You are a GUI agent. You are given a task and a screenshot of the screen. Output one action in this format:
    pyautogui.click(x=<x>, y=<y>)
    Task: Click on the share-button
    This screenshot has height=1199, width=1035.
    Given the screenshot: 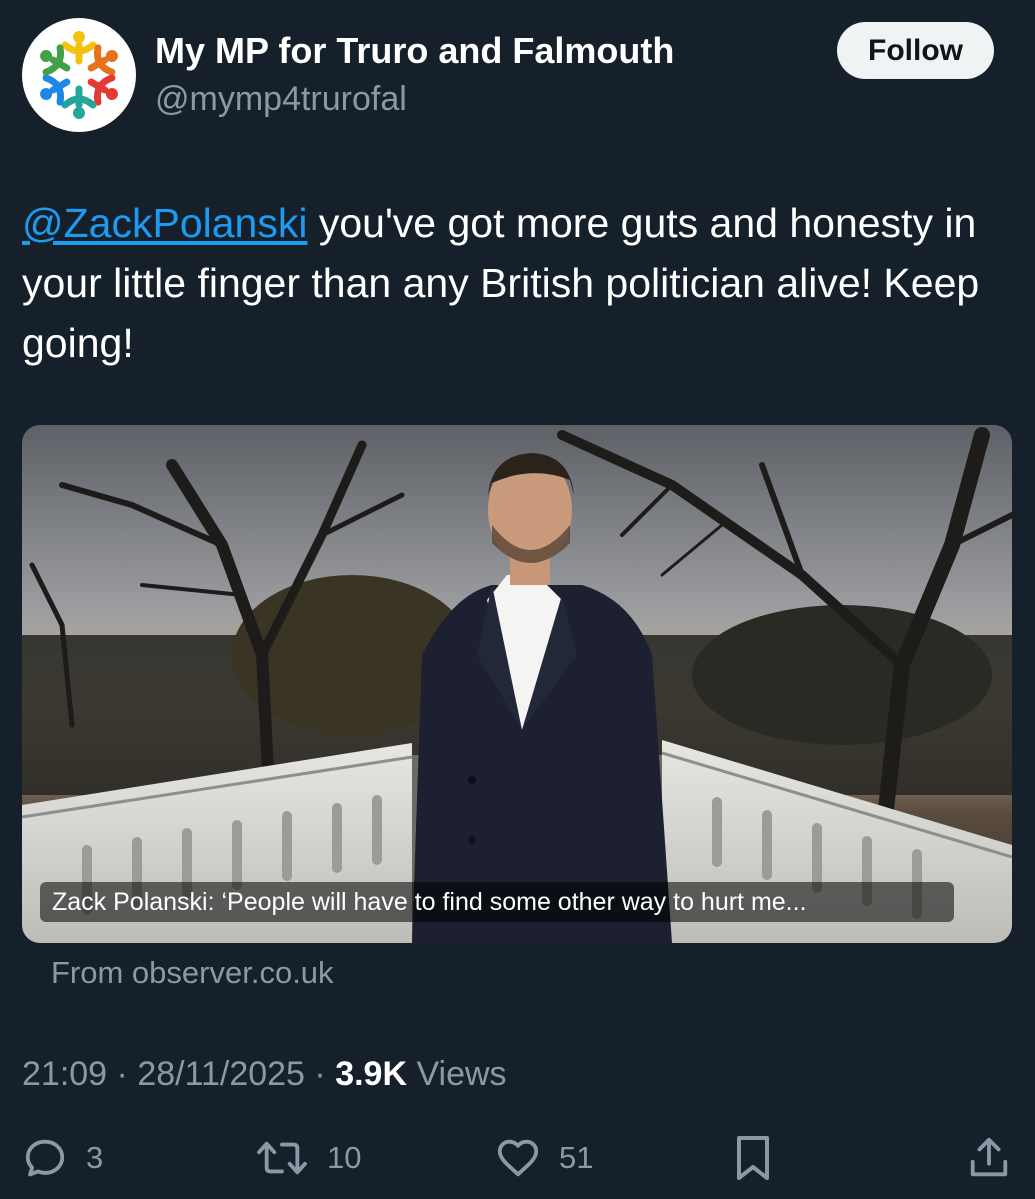 What is the action you would take?
    pyautogui.click(x=989, y=1158)
    